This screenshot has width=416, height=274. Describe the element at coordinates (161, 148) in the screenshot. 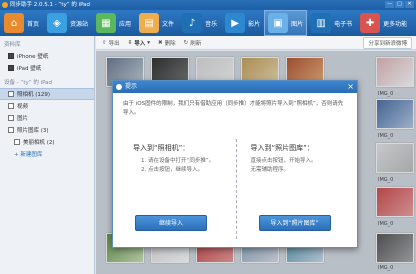

I see `camera-import-heading: 导入到“照相机”：` at that location.